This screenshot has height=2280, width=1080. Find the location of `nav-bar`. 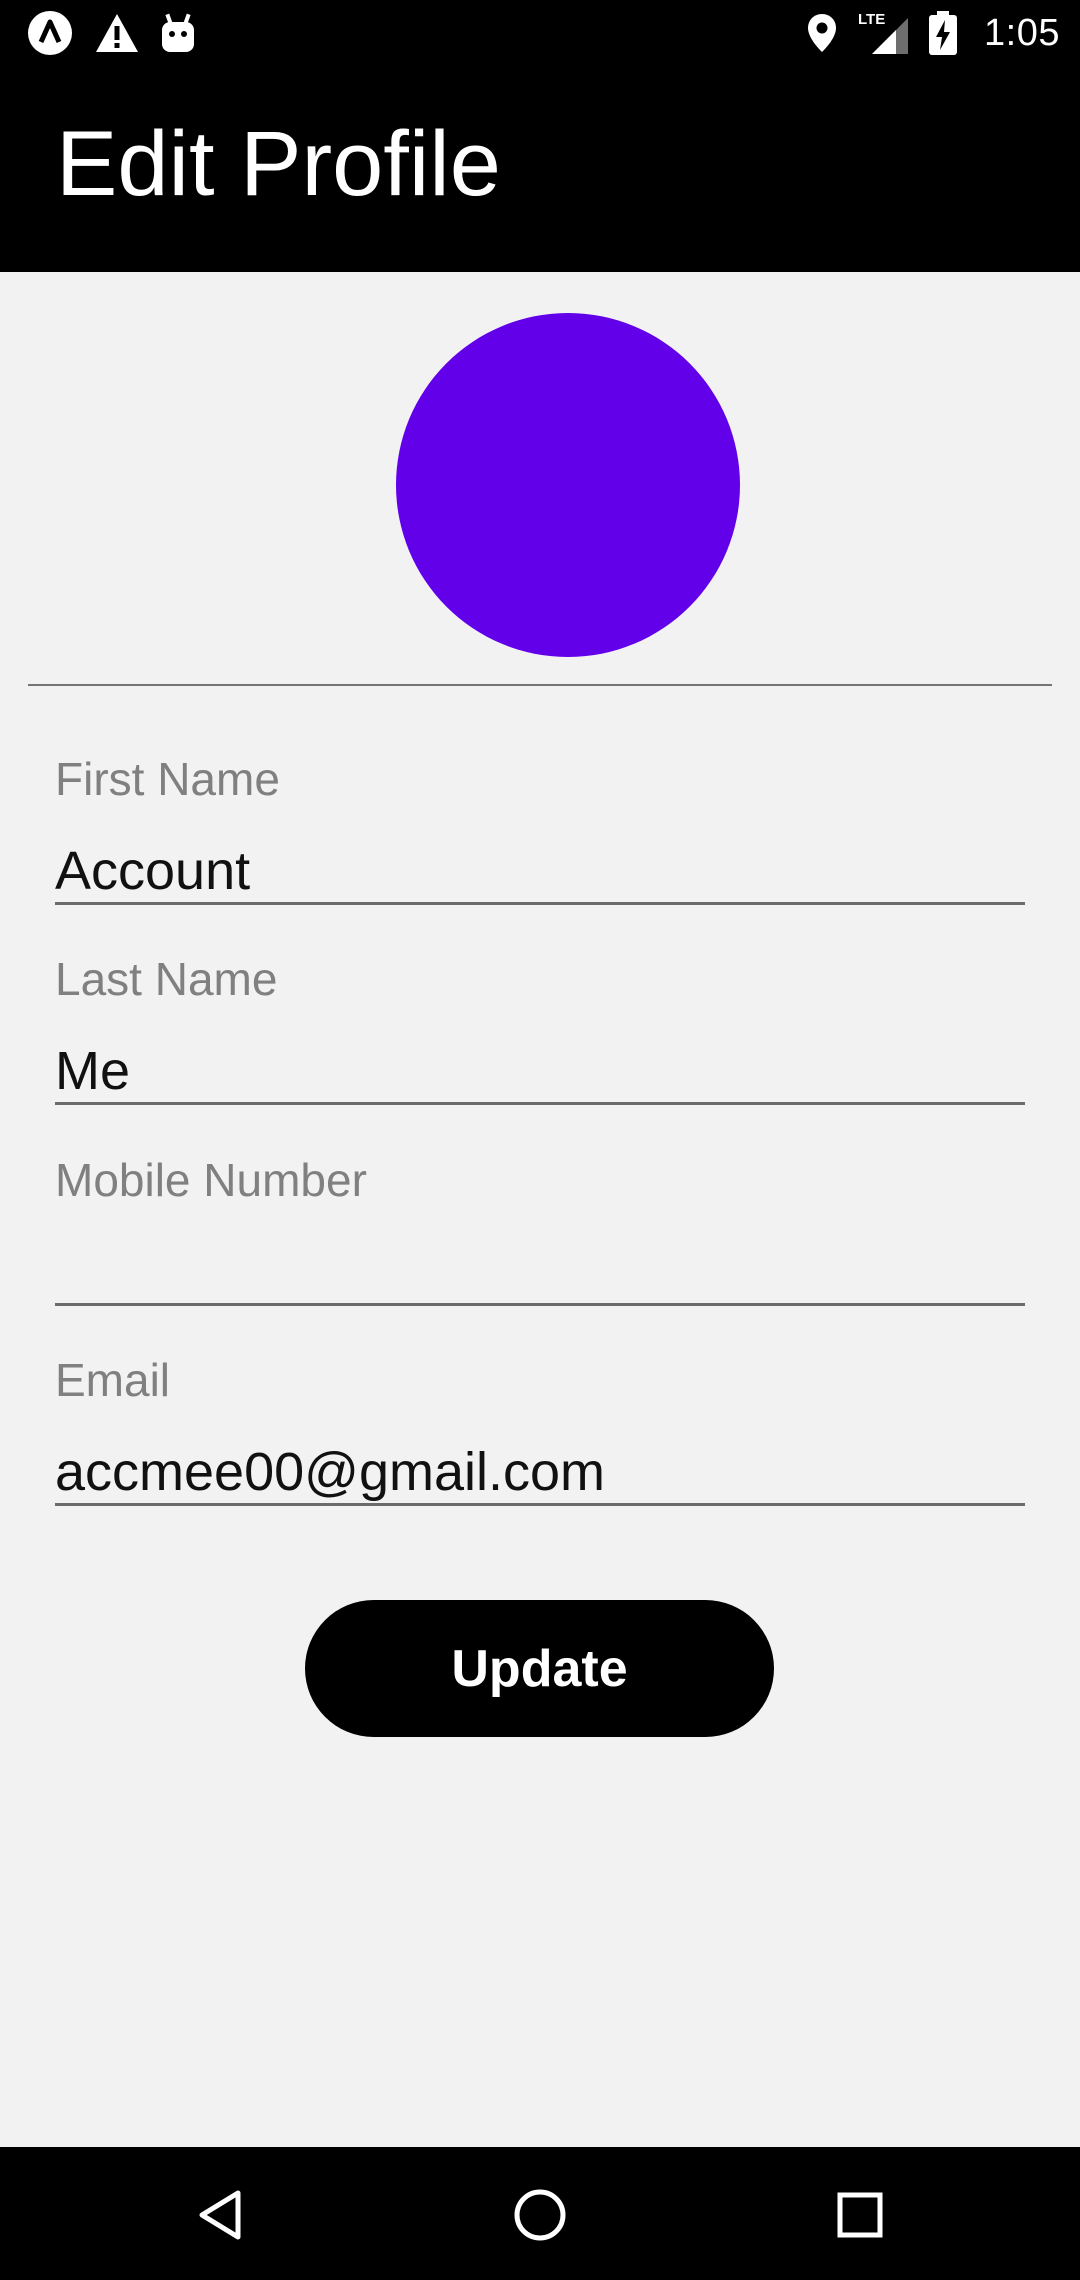

nav-bar is located at coordinates (540, 2213).